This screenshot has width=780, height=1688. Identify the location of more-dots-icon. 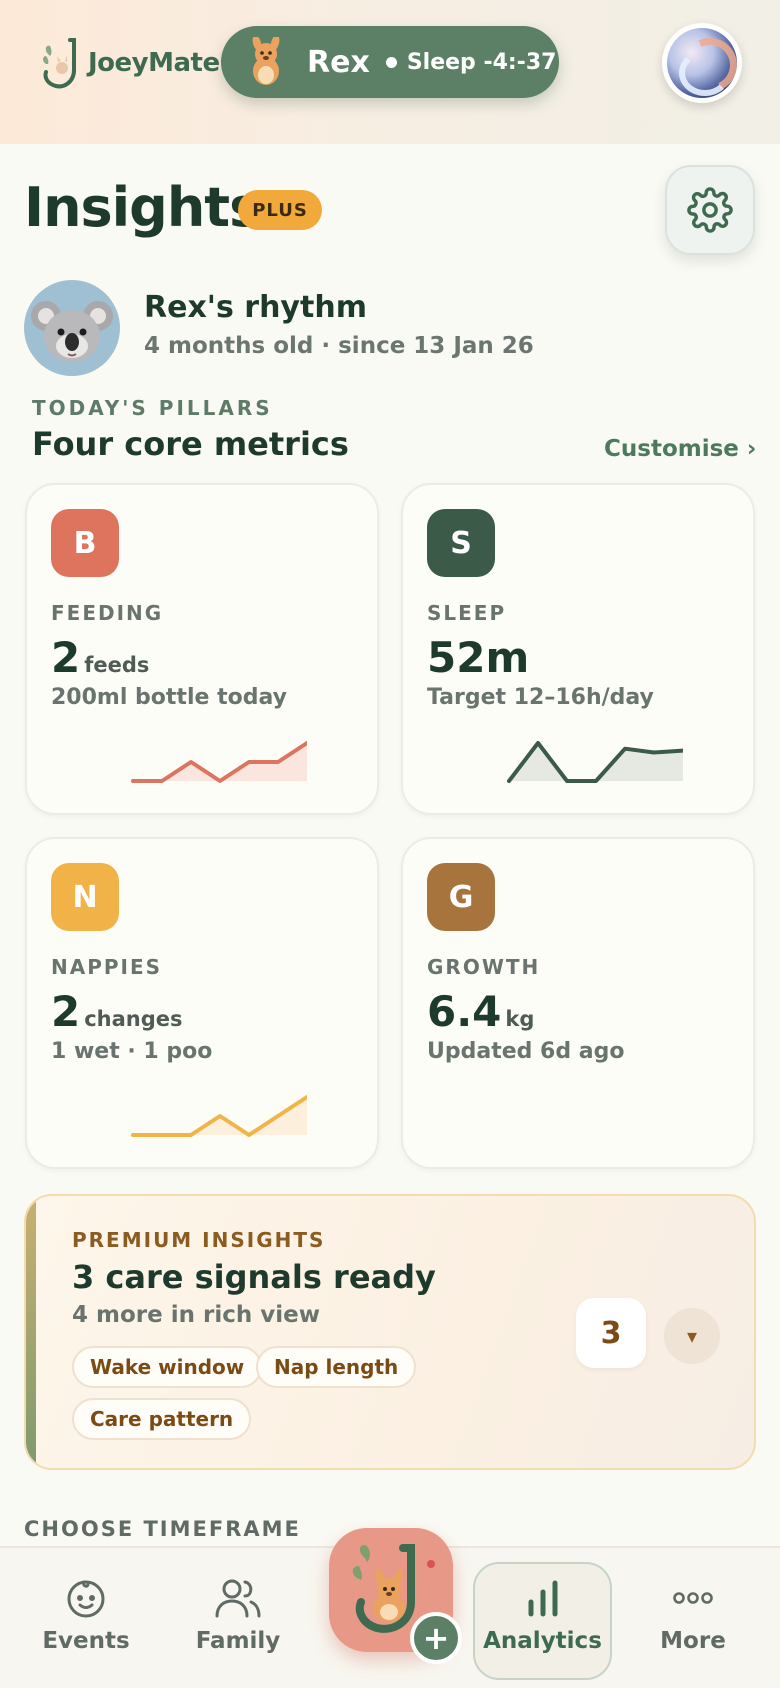
(693, 1598).